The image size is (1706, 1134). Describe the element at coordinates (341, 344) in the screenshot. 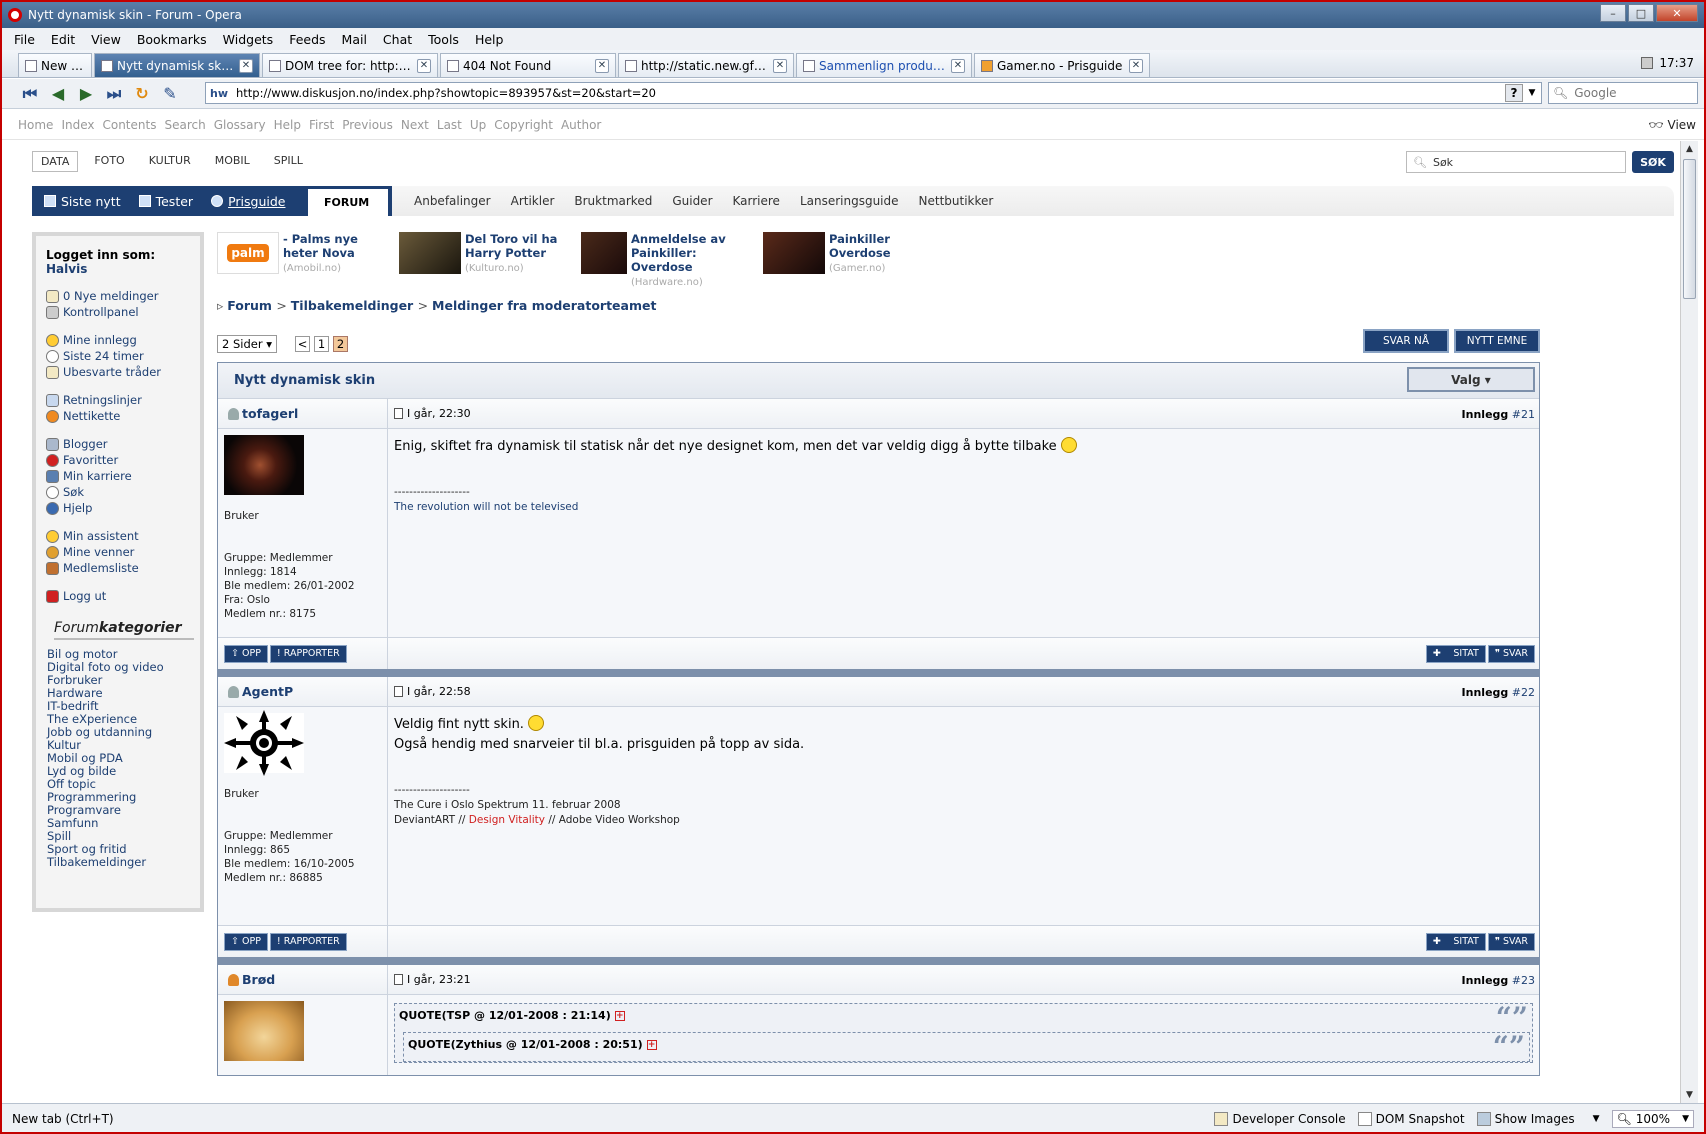

I see `page-2: 2` at that location.